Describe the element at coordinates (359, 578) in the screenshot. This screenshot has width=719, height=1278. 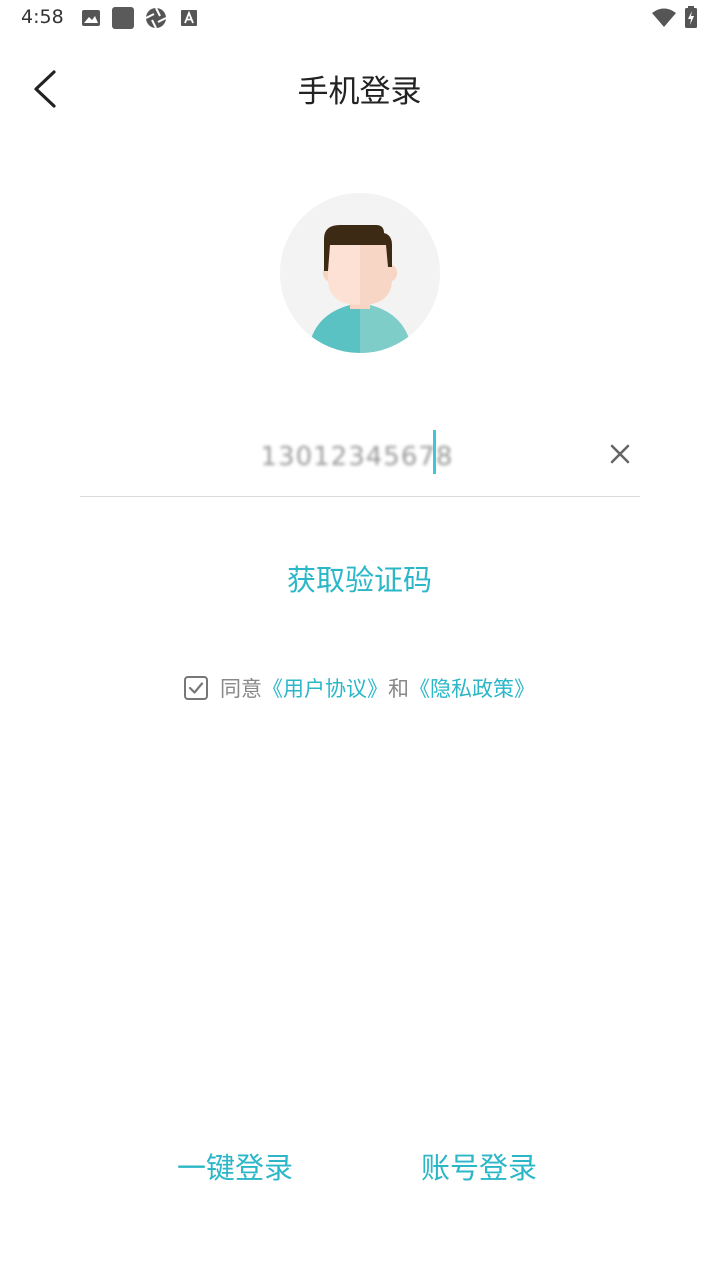
I see `get-verification-code-button: 获取验证码` at that location.